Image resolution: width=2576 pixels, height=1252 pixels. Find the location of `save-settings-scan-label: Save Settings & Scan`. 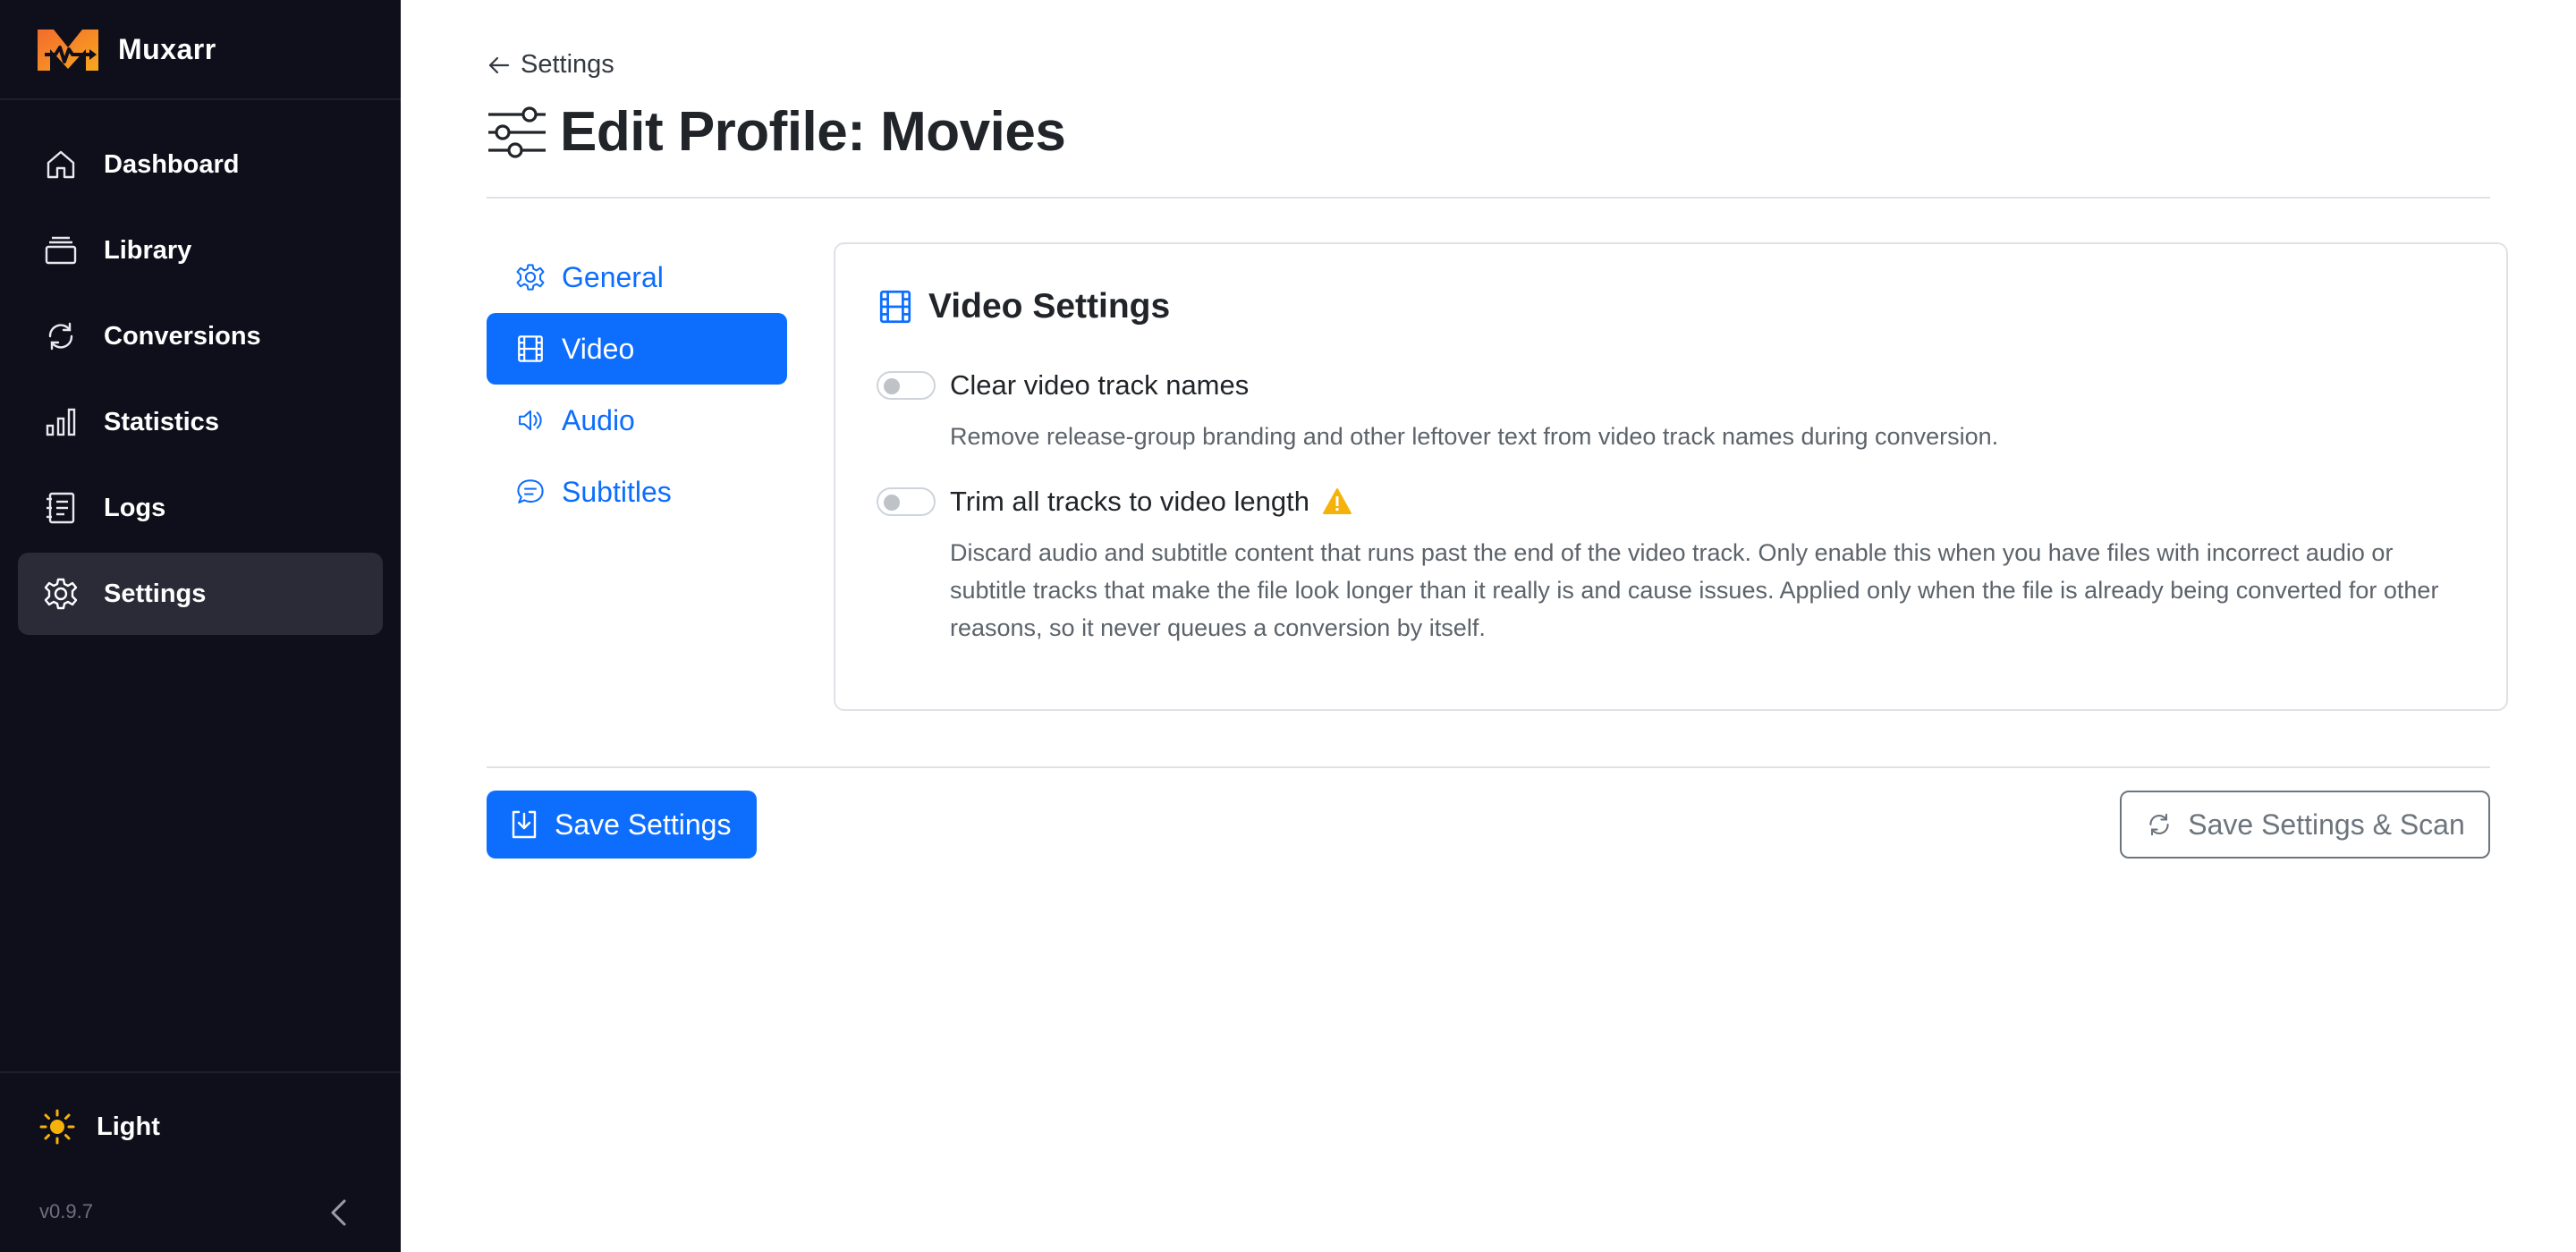

save-settings-scan-label: Save Settings & Scan is located at coordinates (2326, 825).